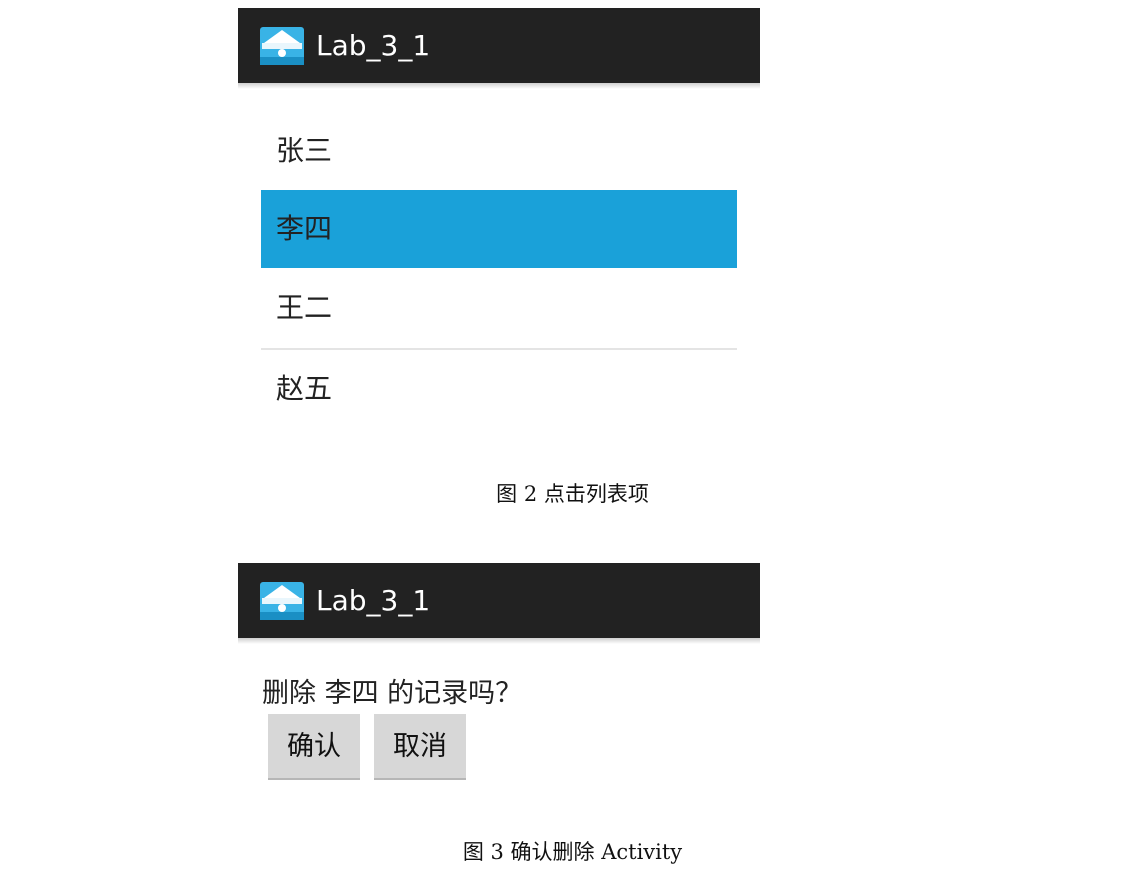 The width and height of the screenshot is (1145, 874). I want to click on figure-caption: 图 2 点击列表项, so click(572, 494).